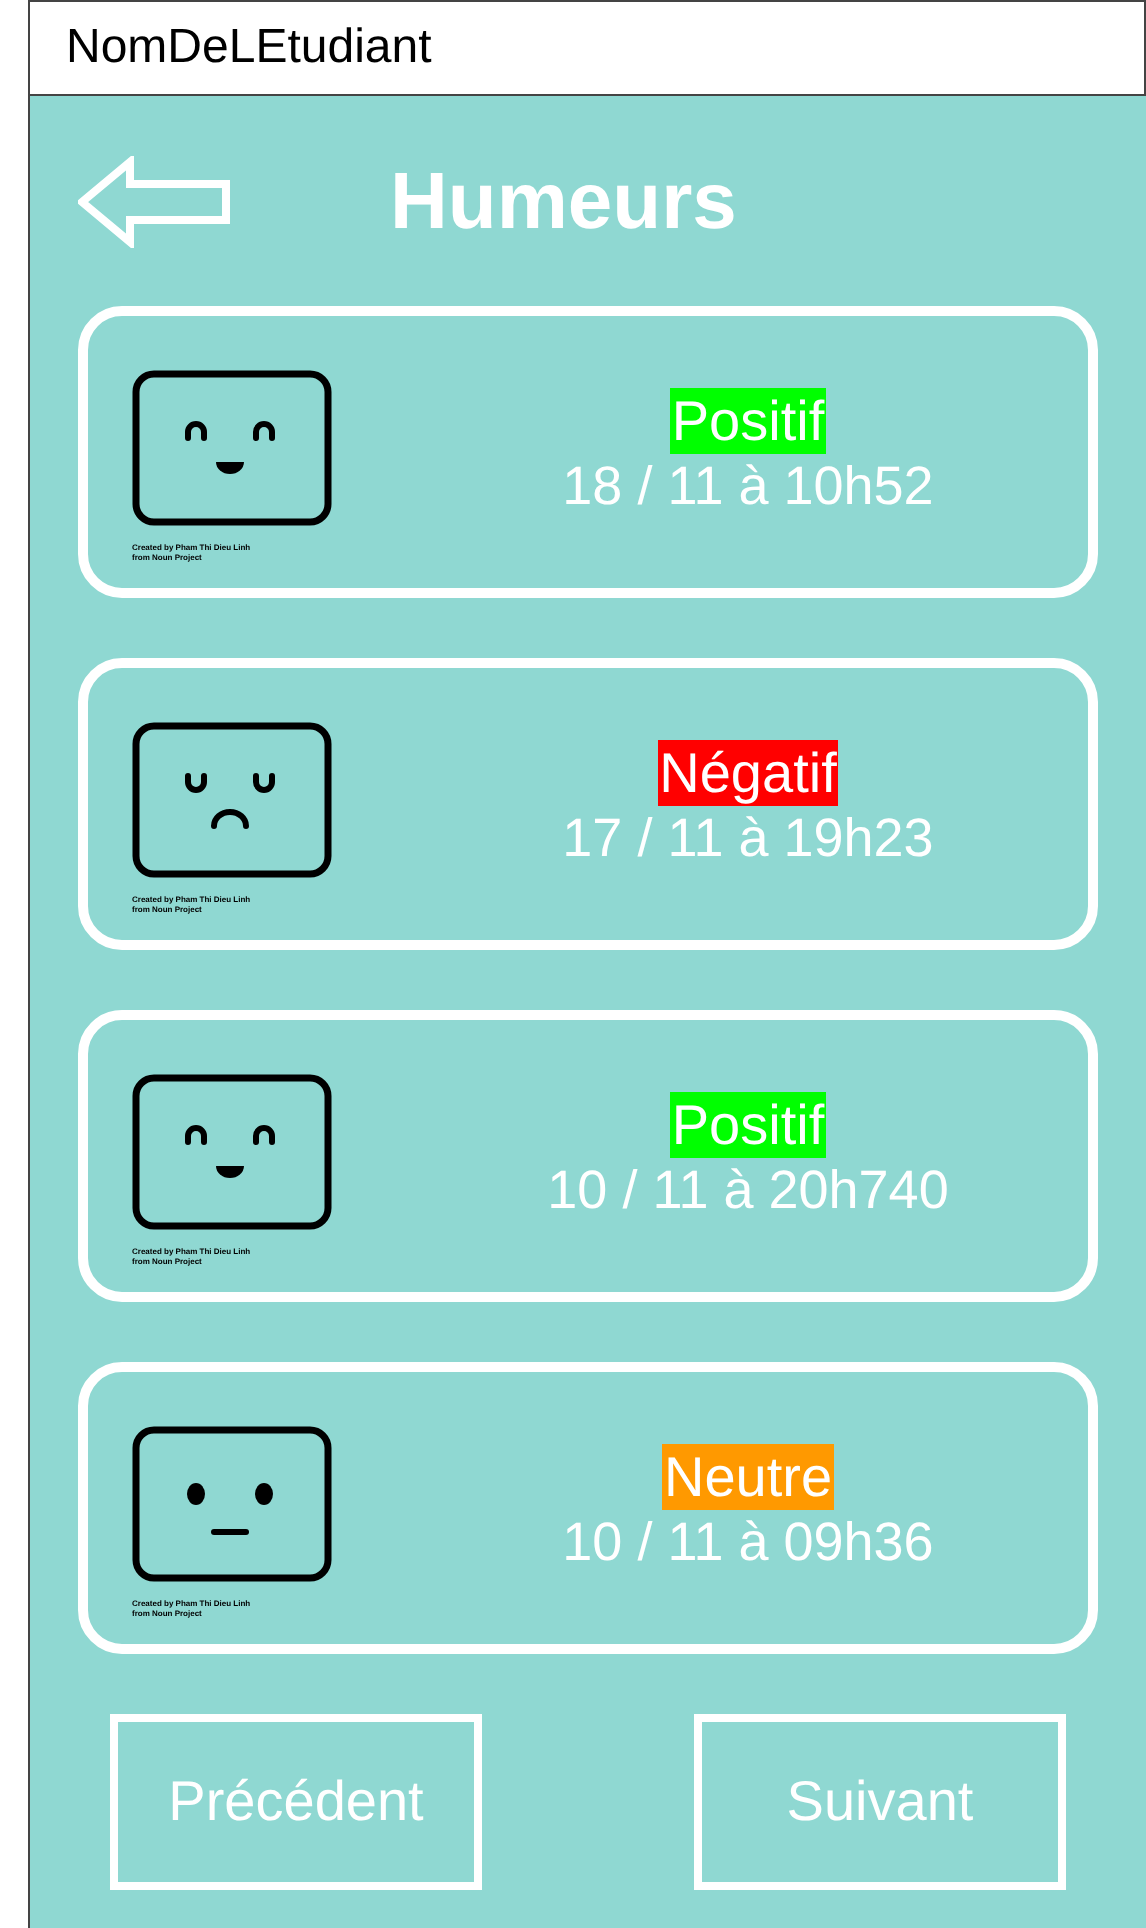 Image resolution: width=1146 pixels, height=1928 pixels. Describe the element at coordinates (748, 837) in the screenshot. I see `mood-date: 17 / 11 à 19h23` at that location.